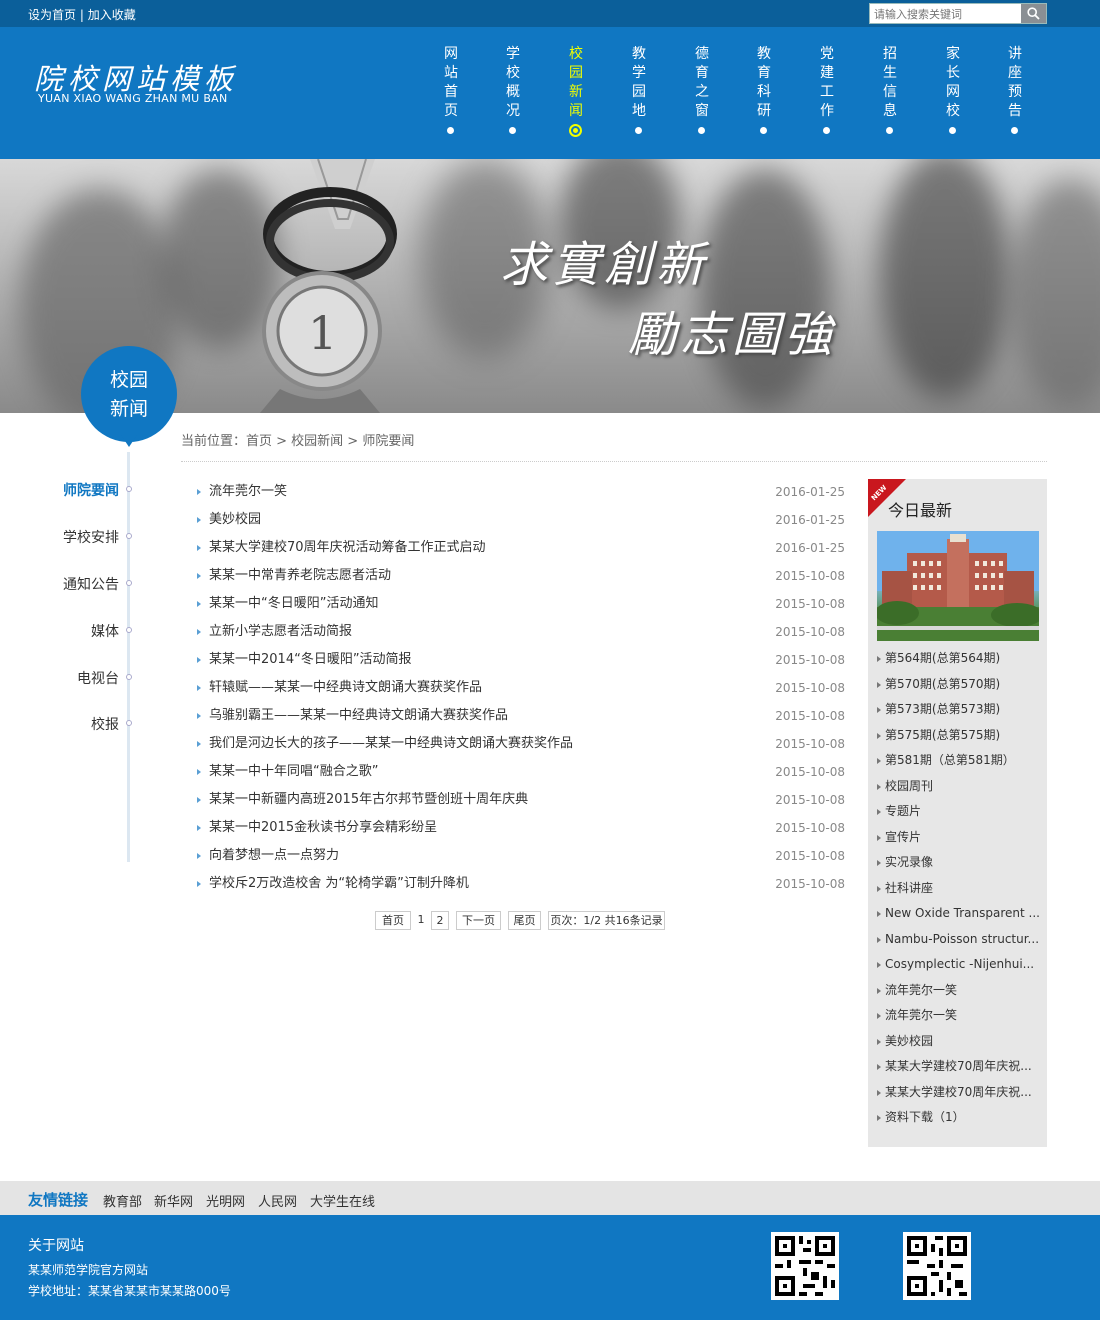 The width and height of the screenshot is (1100, 1320). What do you see at coordinates (98, 679) in the screenshot?
I see `side-item-label: 电视台` at bounding box center [98, 679].